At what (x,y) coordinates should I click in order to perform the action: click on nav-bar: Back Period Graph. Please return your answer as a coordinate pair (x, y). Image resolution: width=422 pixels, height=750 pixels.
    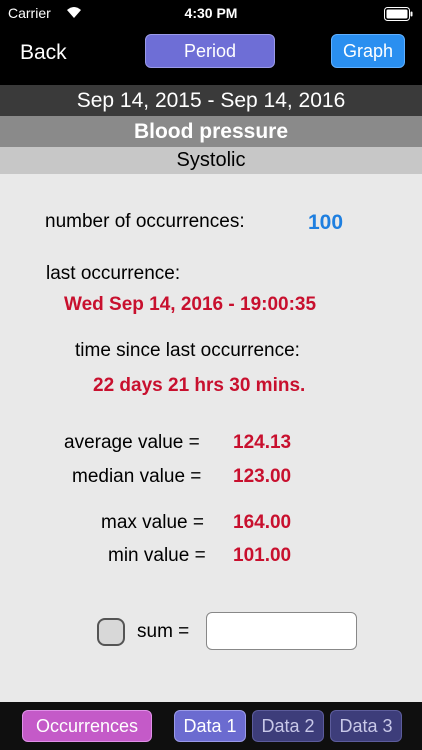
    Looking at the image, I should click on (211, 56).